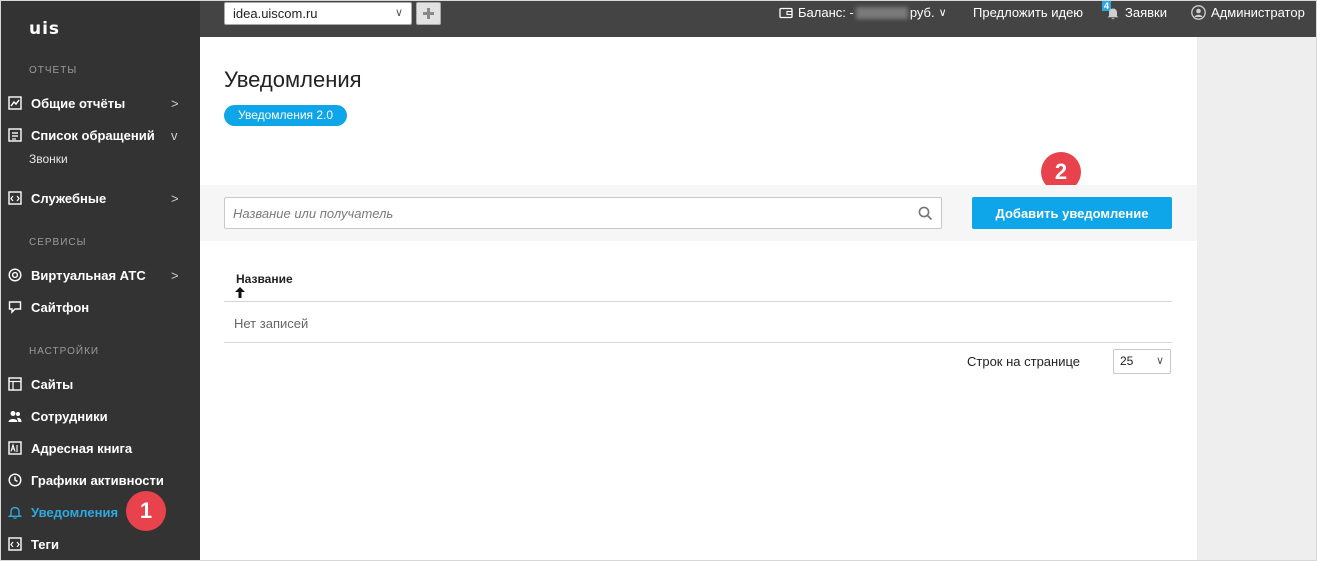 The image size is (1317, 561). What do you see at coordinates (1256, 298) in the screenshot?
I see `right-empty-pane` at bounding box center [1256, 298].